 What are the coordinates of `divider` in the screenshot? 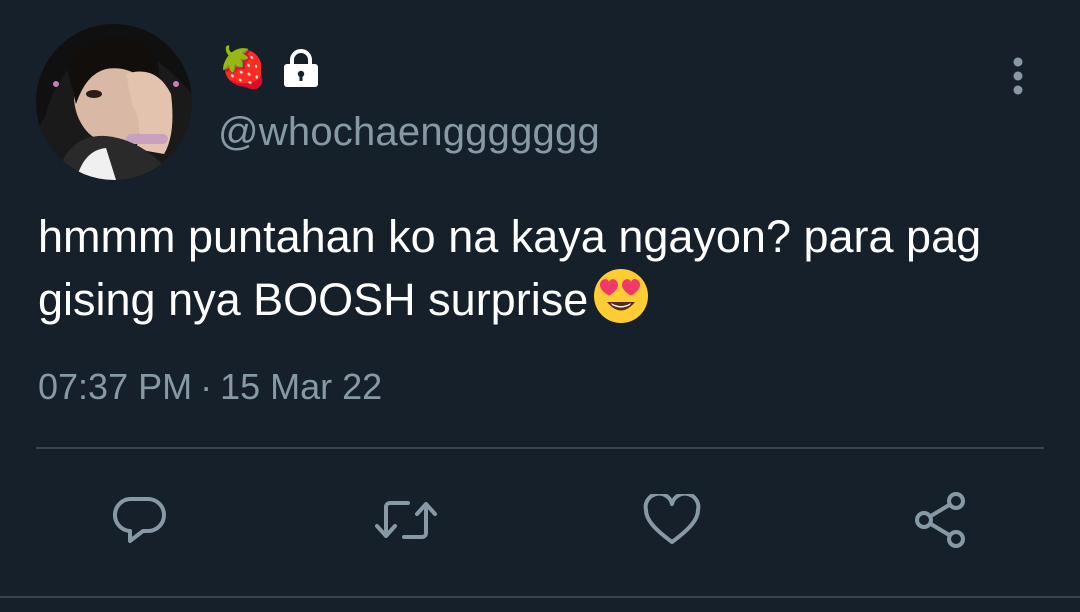 It's located at (540, 448).